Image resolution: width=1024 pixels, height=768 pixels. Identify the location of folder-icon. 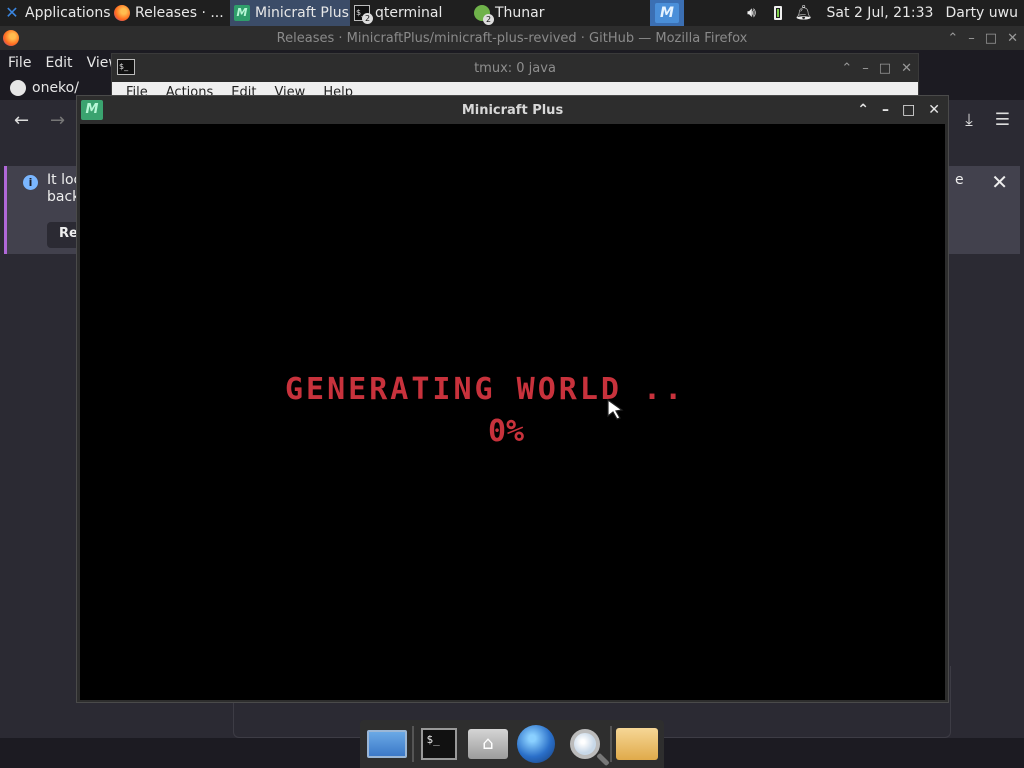
(636, 744).